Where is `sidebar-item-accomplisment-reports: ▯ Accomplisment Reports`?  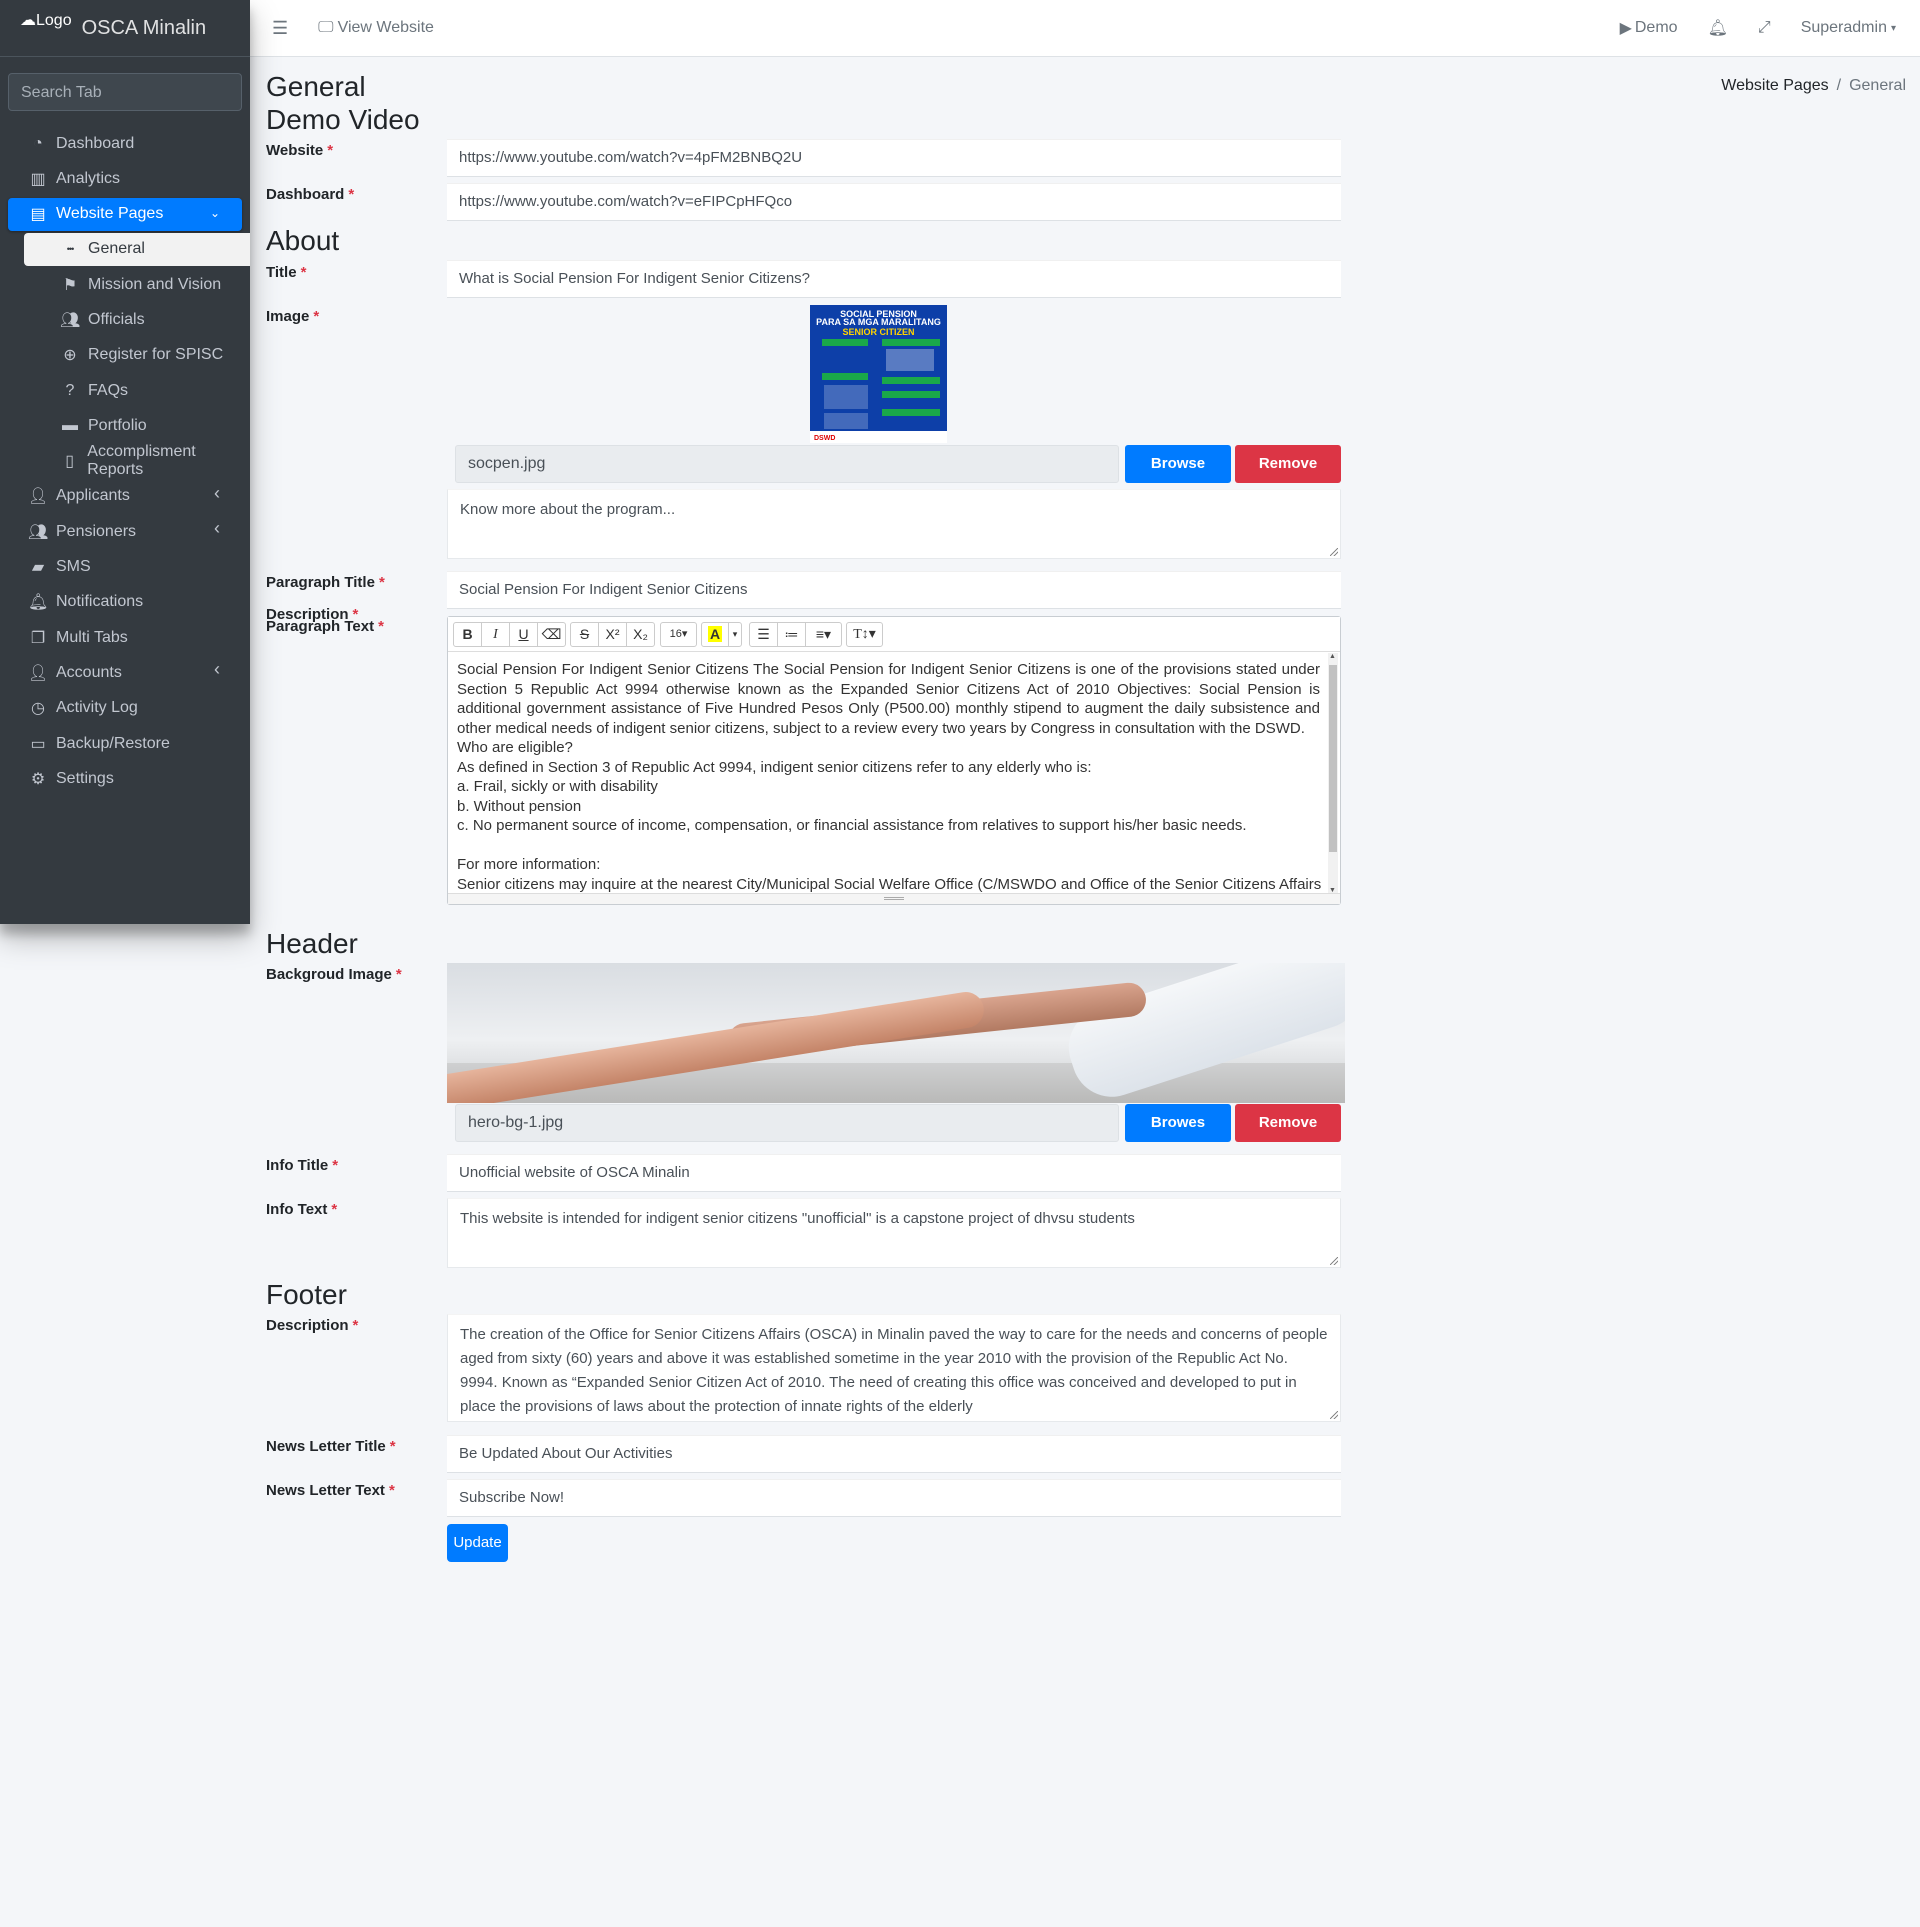
sidebar-item-accomplisment-reports: ▯ Accomplisment Reports is located at coordinates (137, 461).